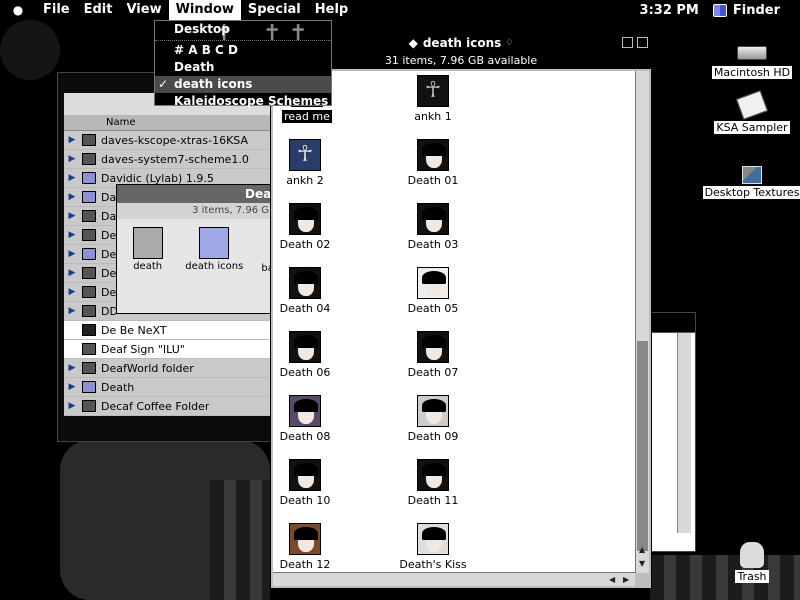 Image resolution: width=800 pixels, height=600 pixels. What do you see at coordinates (214, 250) in the screenshot?
I see `folder-item: death icons` at bounding box center [214, 250].